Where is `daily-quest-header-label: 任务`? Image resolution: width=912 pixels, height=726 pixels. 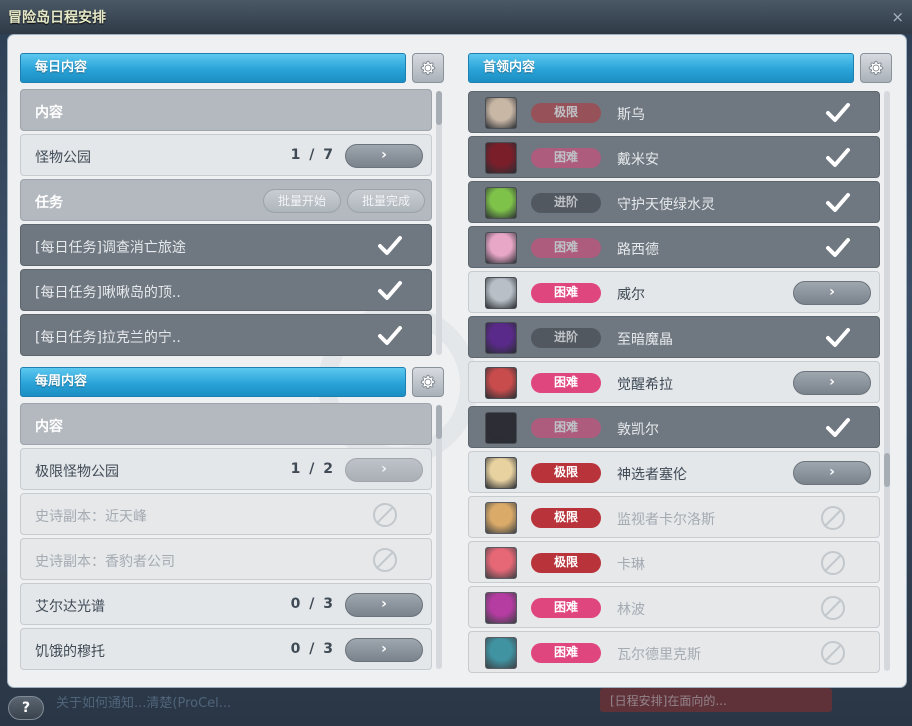 daily-quest-header-label: 任务 is located at coordinates (49, 203).